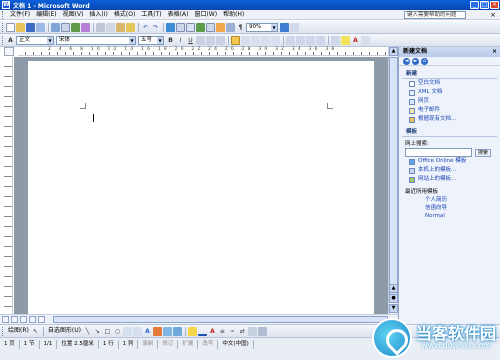 This screenshot has width=500, height=360. I want to click on dash-style-icon: ┅, so click(232, 331).